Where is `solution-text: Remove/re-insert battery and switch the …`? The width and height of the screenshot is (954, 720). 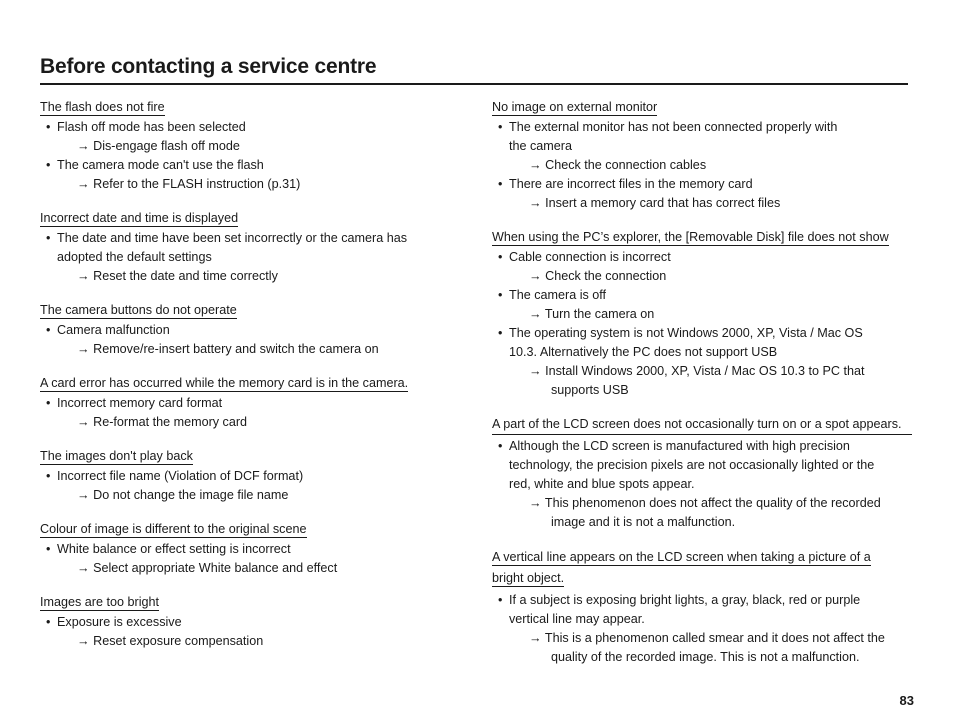
solution-text: Remove/re-insert battery and switch the … is located at coordinates (236, 349).